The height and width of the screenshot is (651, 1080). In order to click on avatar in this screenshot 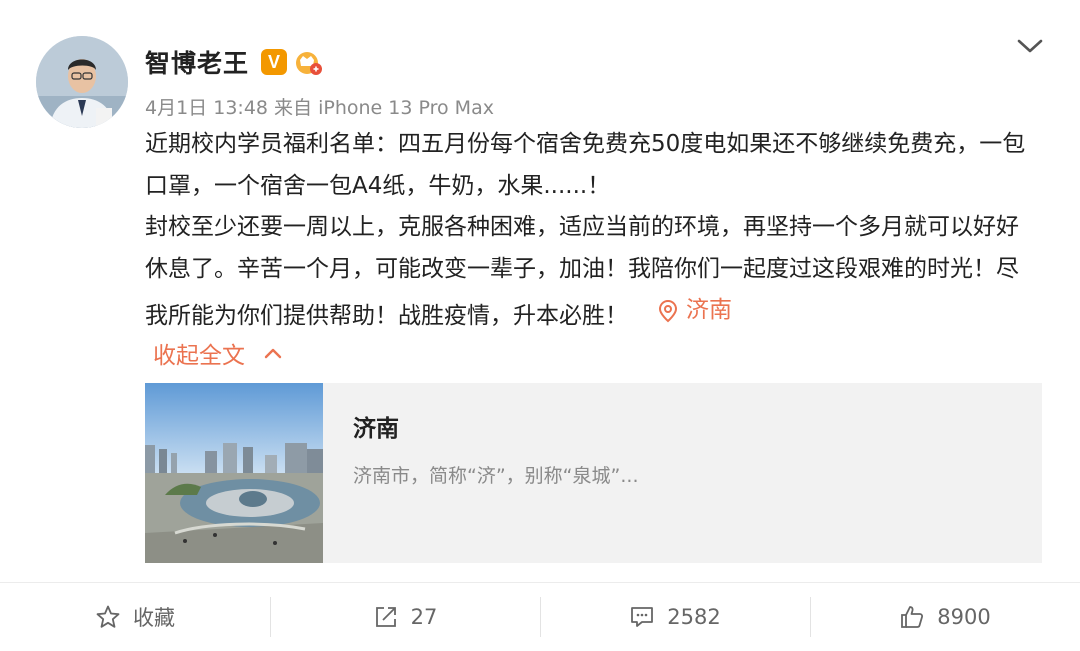, I will do `click(82, 82)`.